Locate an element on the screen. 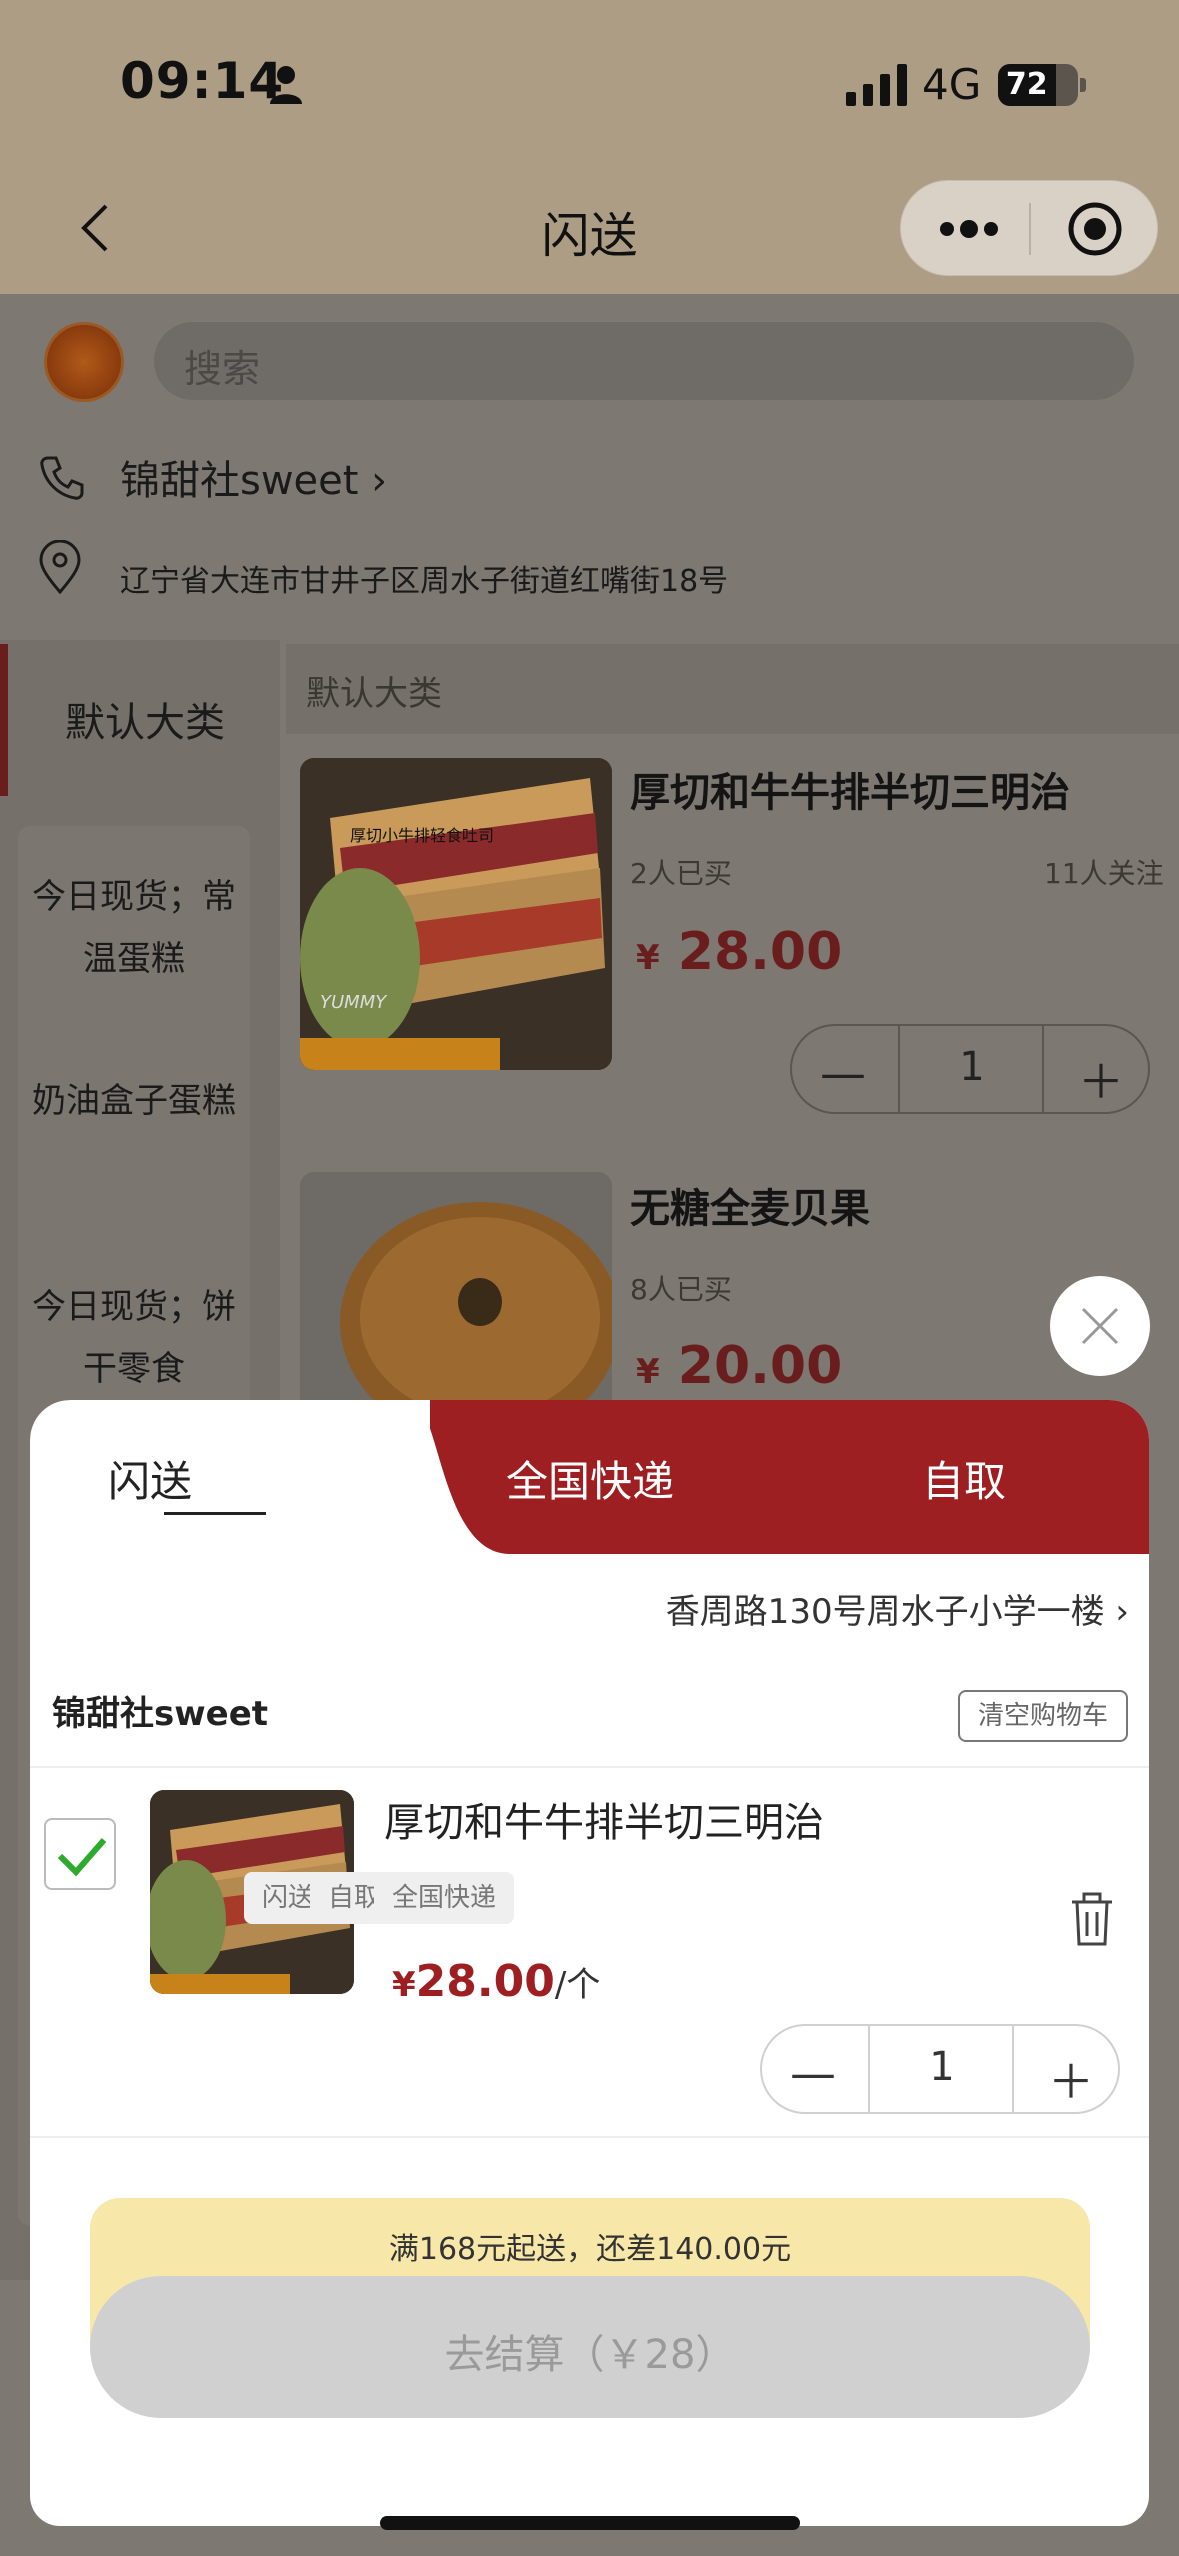 The image size is (1179, 2556). subcategory-item: 奶油盒子蛋糕 is located at coordinates (134, 1101).